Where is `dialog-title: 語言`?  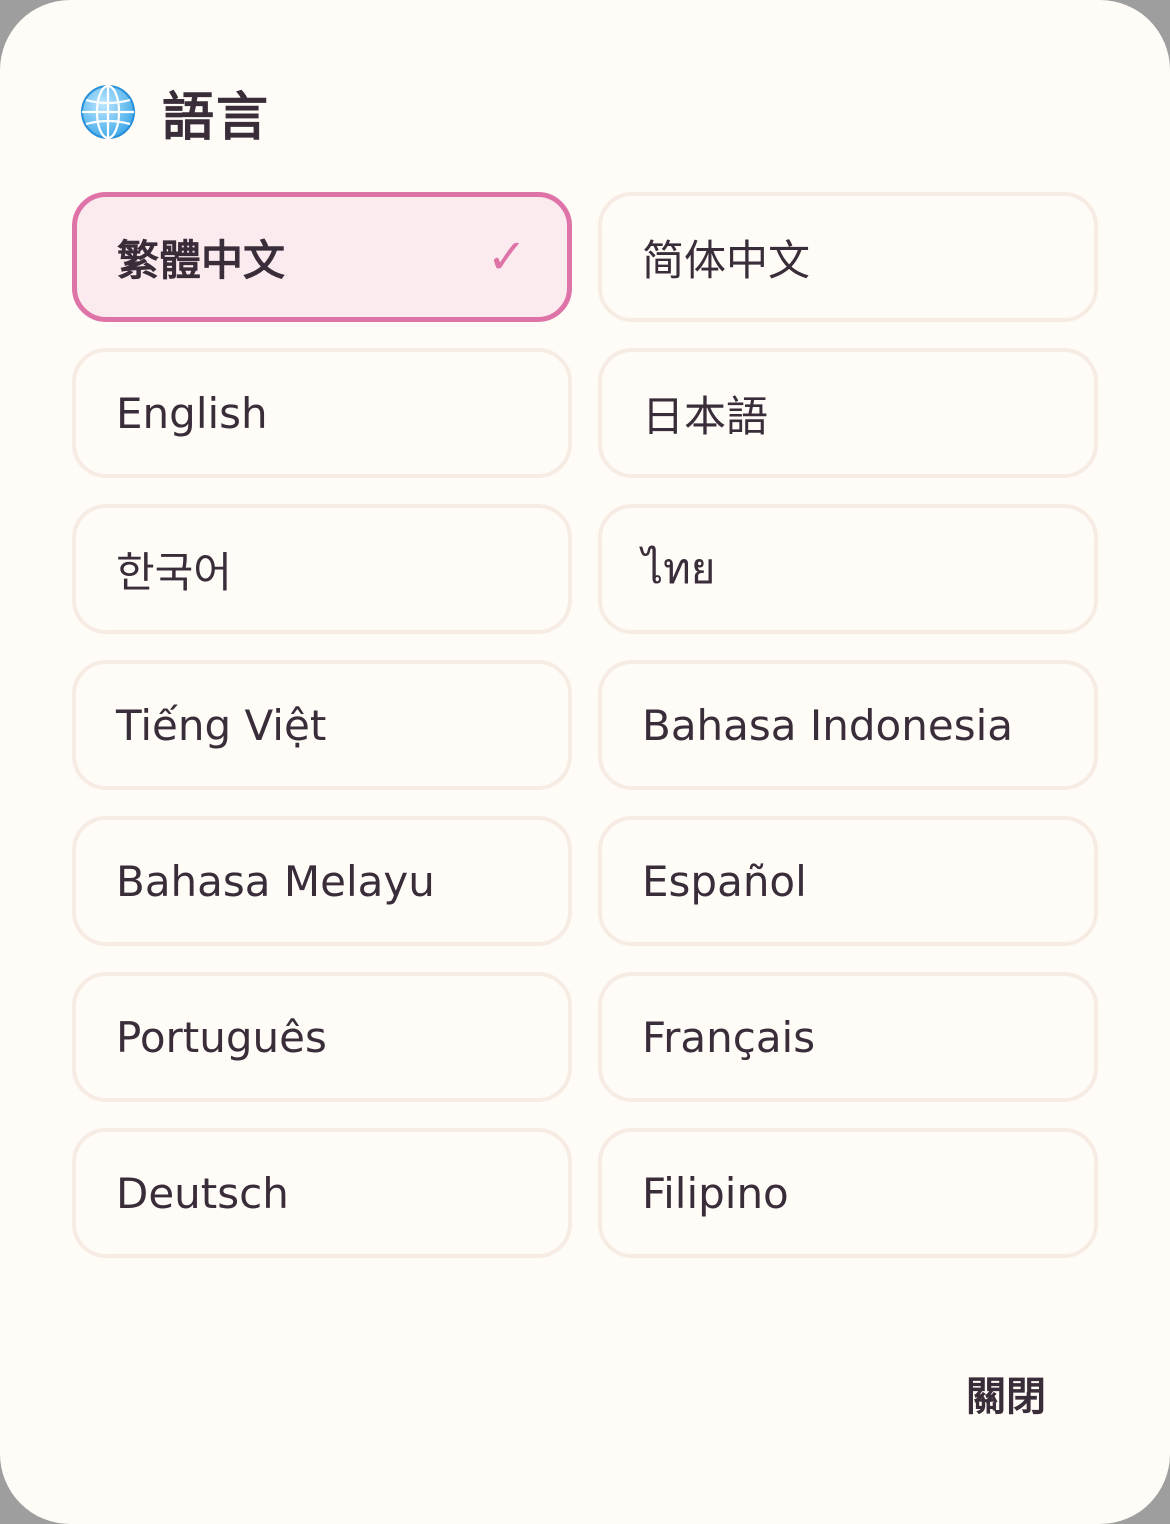
dialog-title: 語言 is located at coordinates (216, 117).